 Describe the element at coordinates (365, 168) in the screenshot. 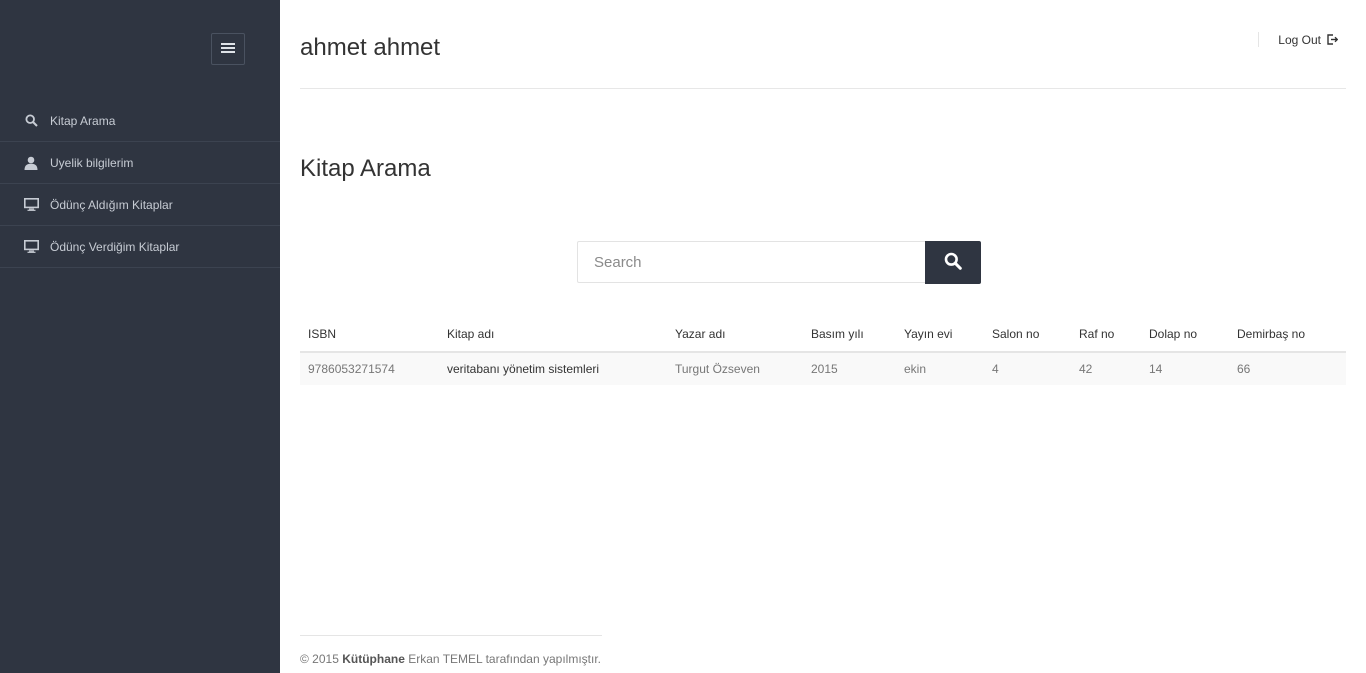

I see `page-title: Kitap Arama` at that location.